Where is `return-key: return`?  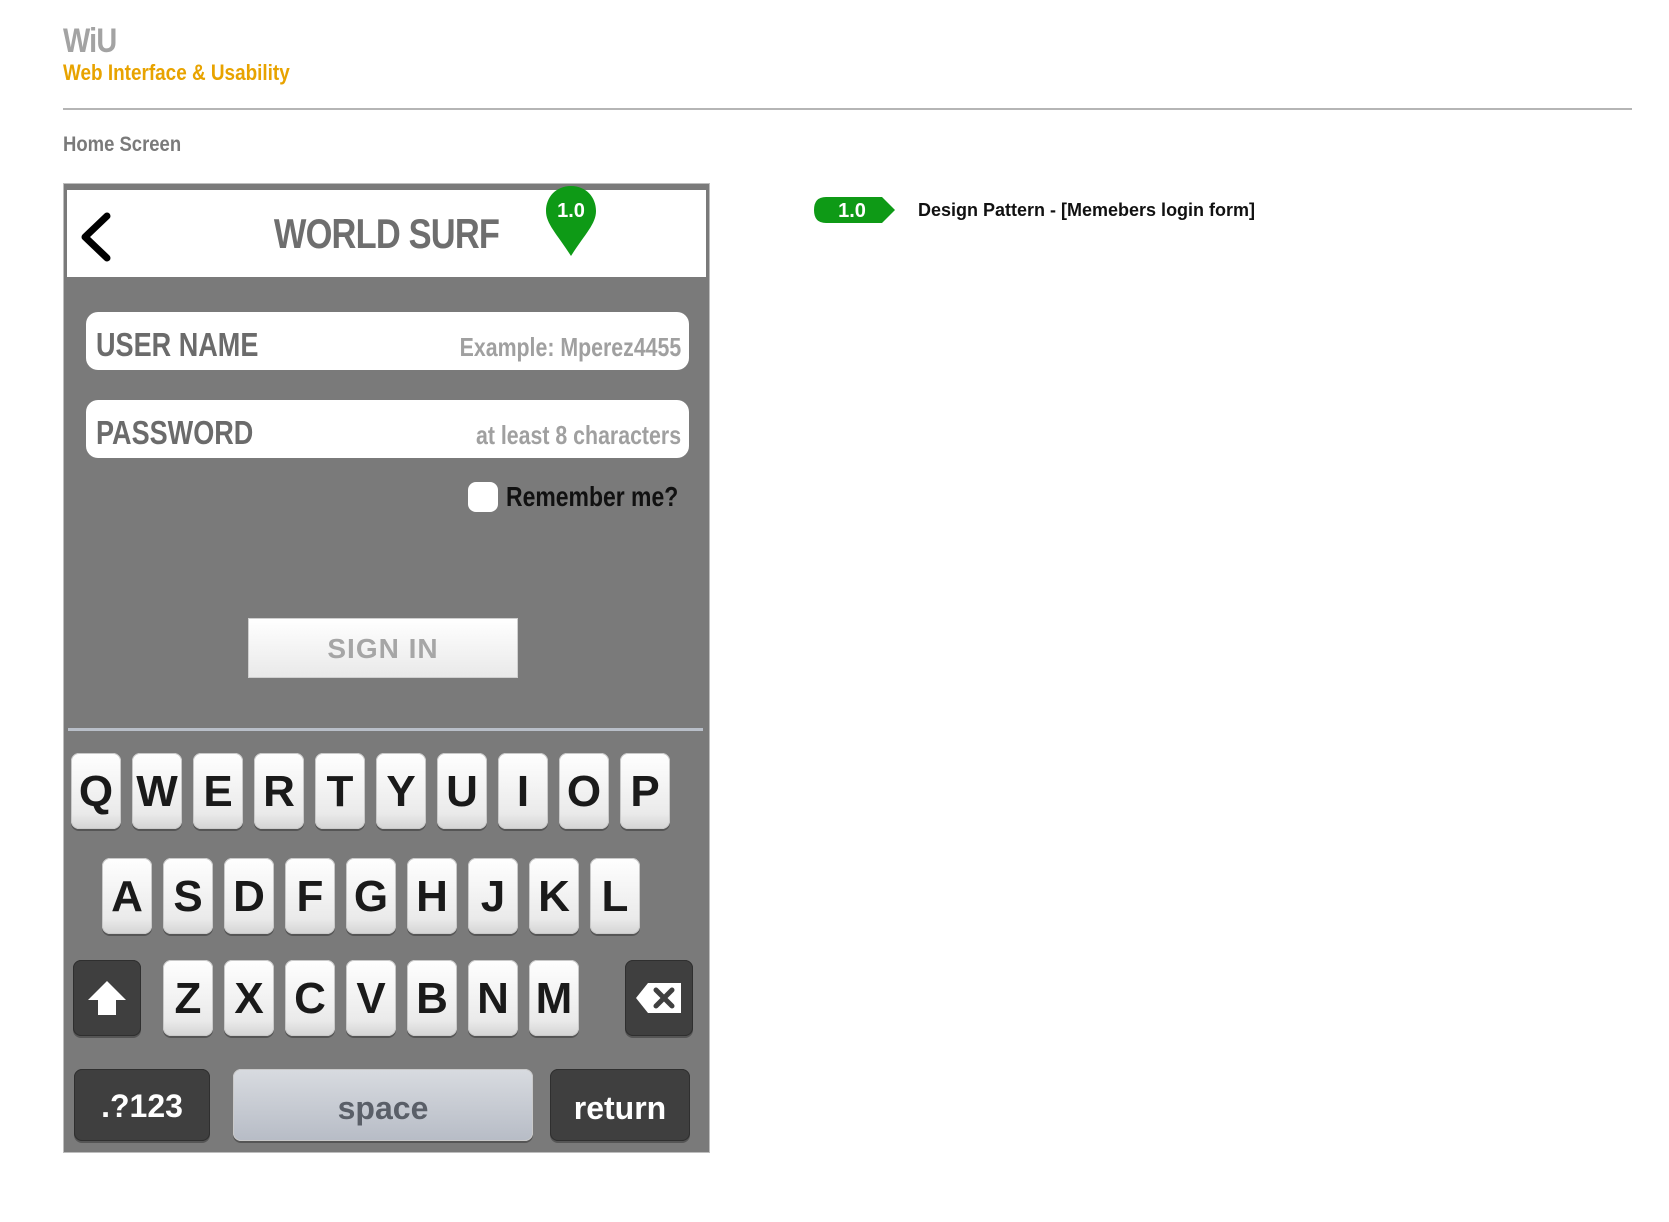 return-key: return is located at coordinates (620, 1105).